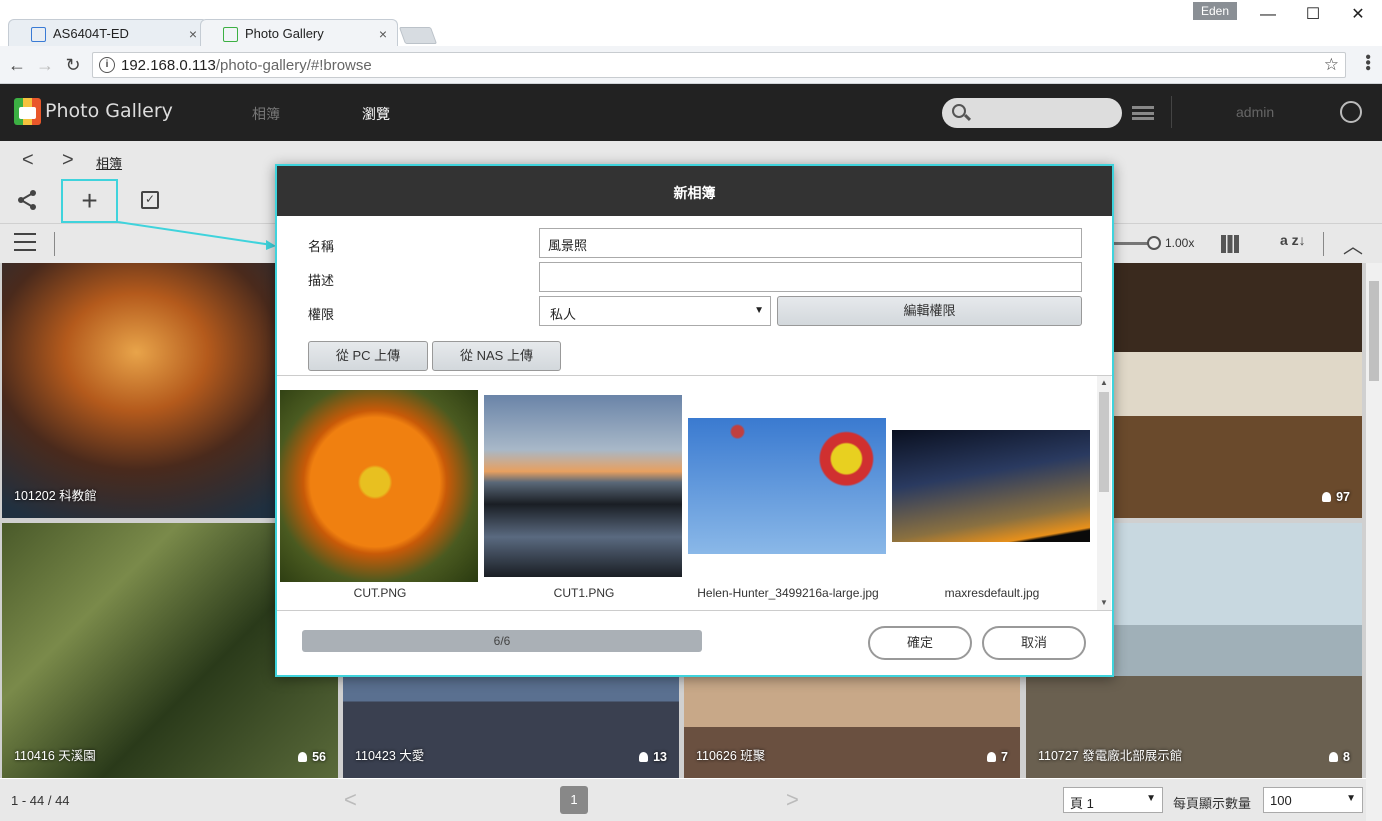  What do you see at coordinates (1154, 243) in the screenshot?
I see `zoom-slider-handle` at bounding box center [1154, 243].